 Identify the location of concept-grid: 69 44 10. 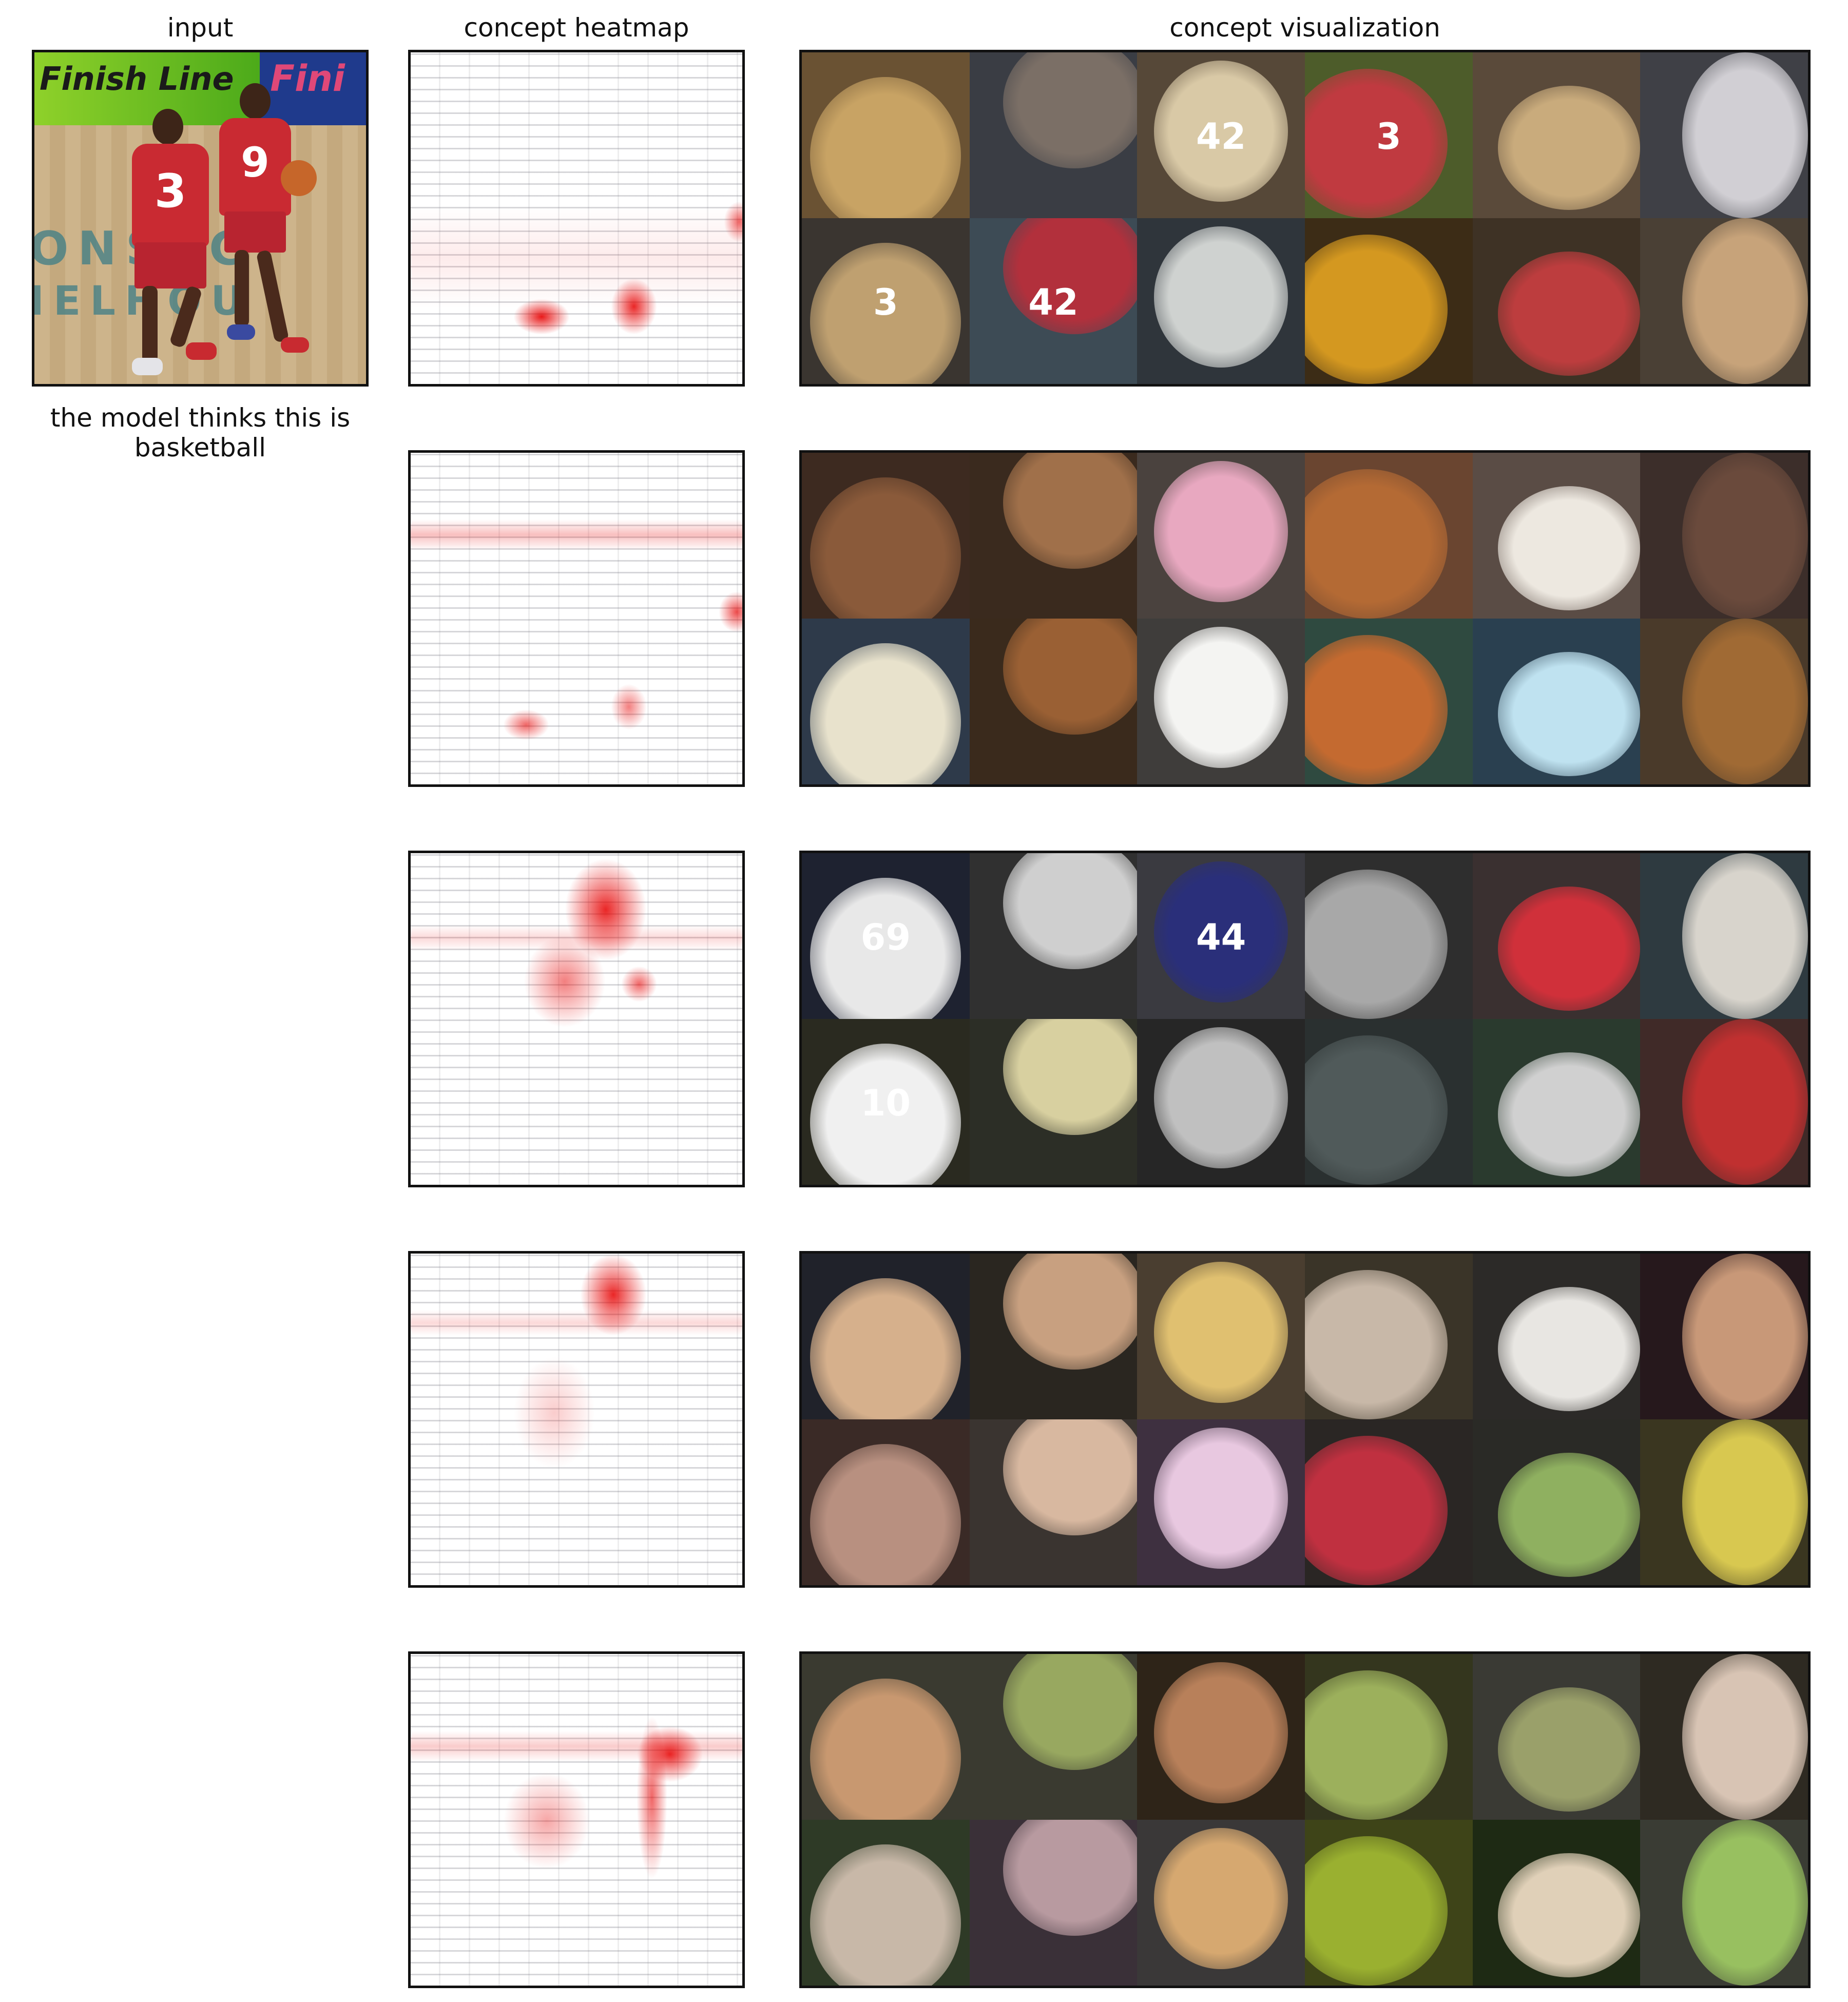
(1305, 1019).